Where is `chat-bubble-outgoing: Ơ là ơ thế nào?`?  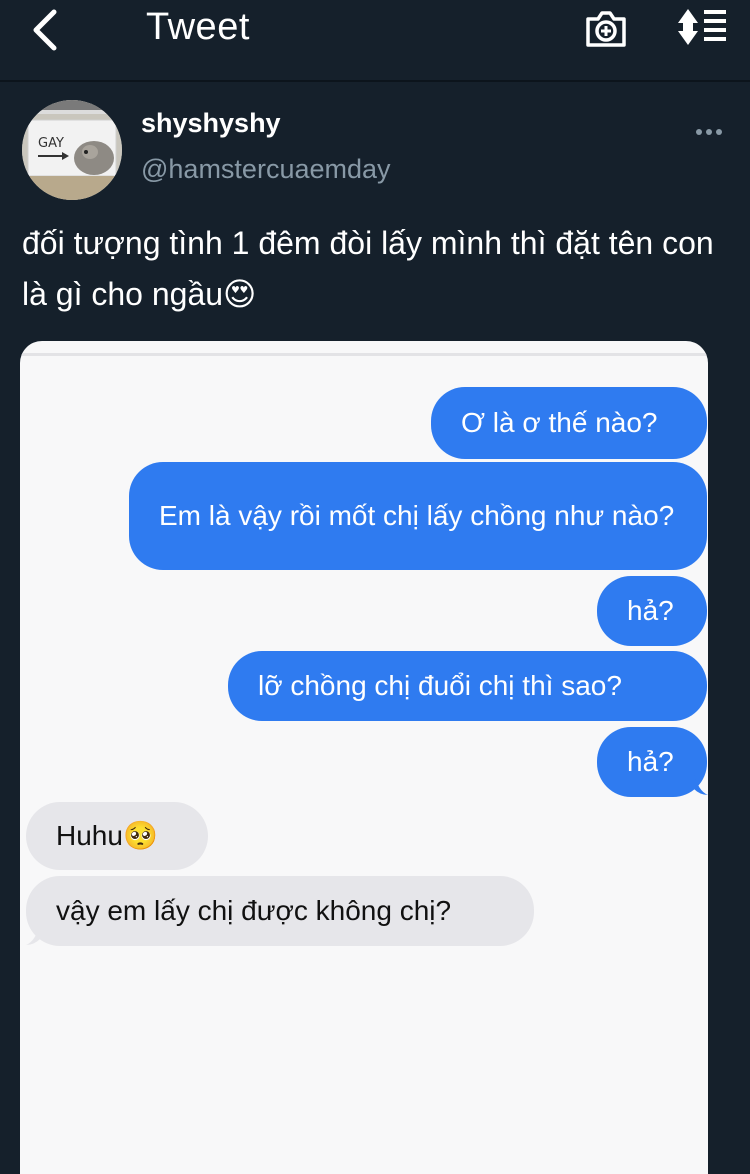
chat-bubble-outgoing: Ơ là ơ thế nào? is located at coordinates (569, 423).